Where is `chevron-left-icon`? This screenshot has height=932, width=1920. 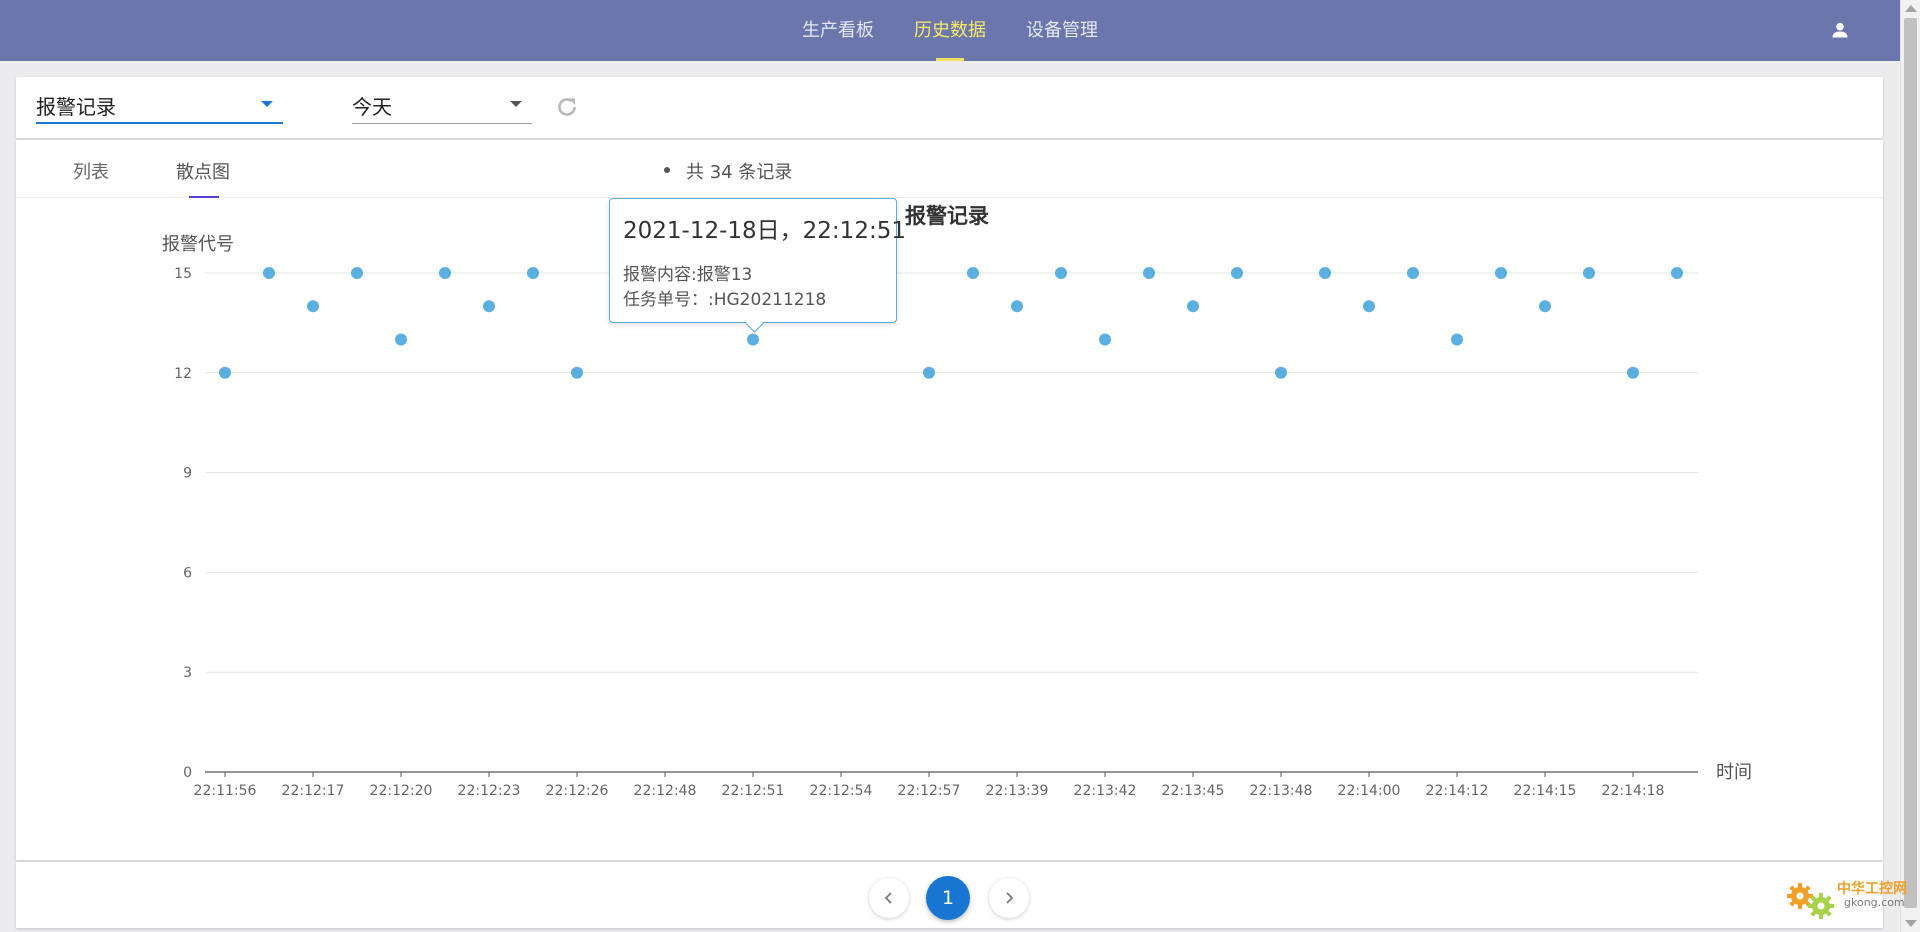
chevron-left-icon is located at coordinates (888, 898).